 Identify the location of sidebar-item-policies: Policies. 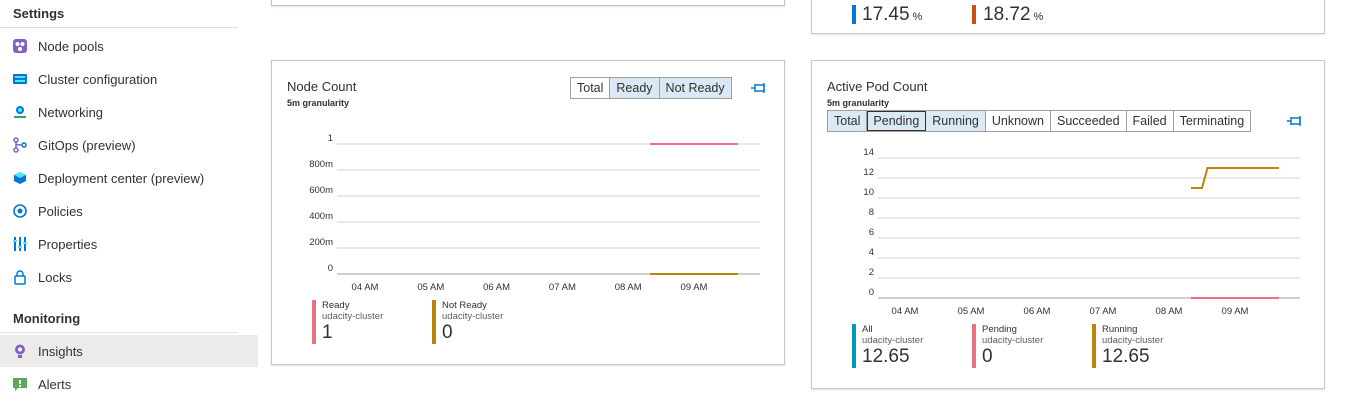
(129, 211).